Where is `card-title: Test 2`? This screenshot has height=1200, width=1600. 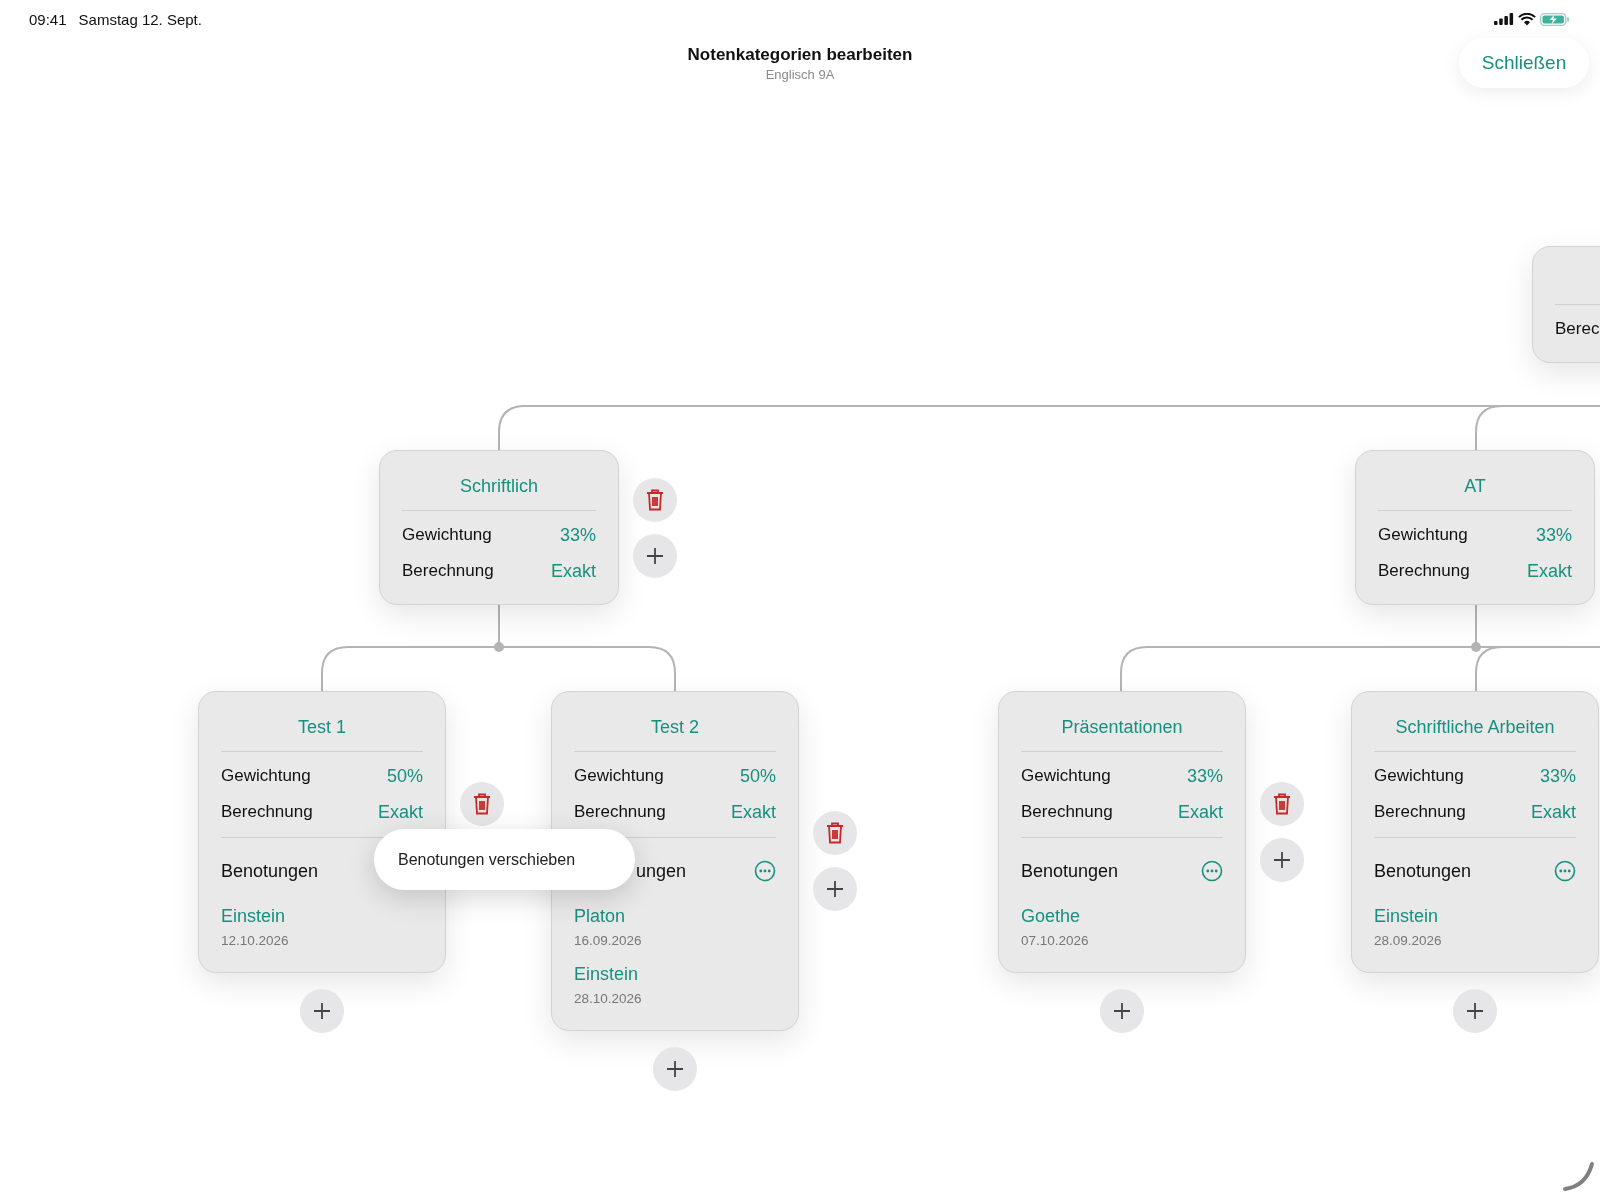 card-title: Test 2 is located at coordinates (675, 727).